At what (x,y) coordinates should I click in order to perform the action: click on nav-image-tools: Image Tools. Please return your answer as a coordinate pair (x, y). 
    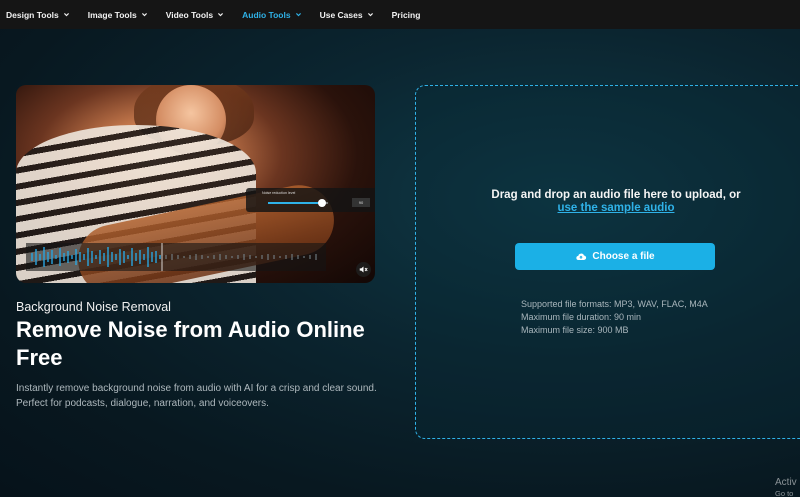
    Looking at the image, I should click on (118, 15).